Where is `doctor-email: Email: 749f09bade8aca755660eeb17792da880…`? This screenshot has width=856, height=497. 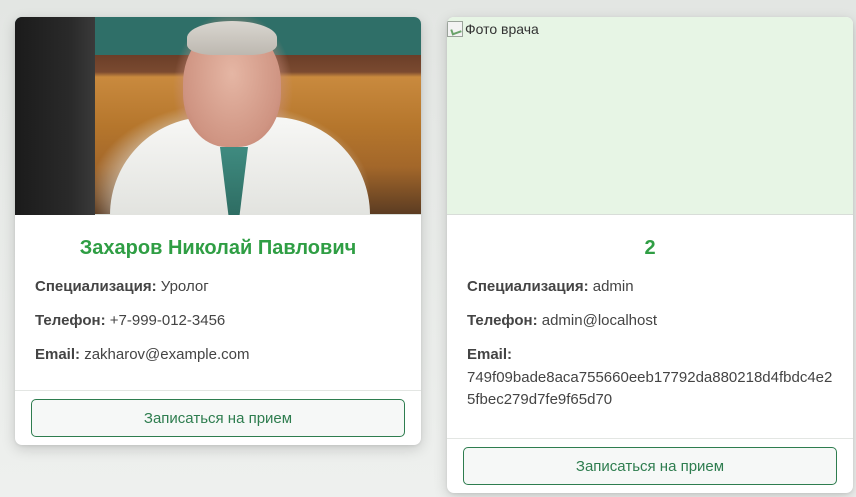
doctor-email: Email: 749f09bade8aca755660eeb17792da880… is located at coordinates (650, 378).